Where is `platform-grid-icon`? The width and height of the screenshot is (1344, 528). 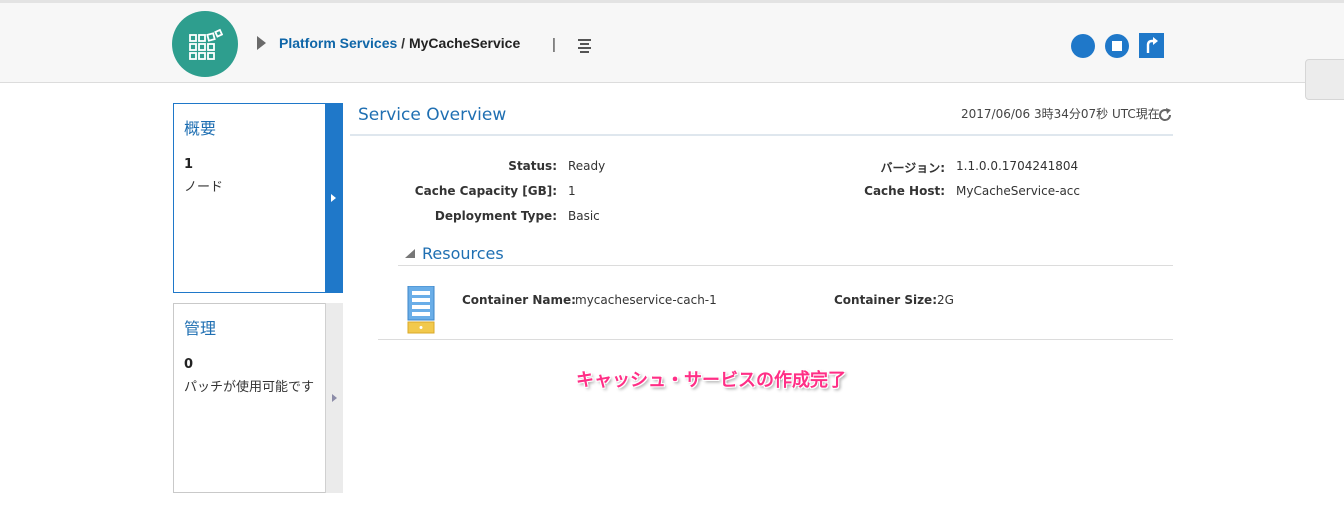
platform-grid-icon is located at coordinates (205, 44).